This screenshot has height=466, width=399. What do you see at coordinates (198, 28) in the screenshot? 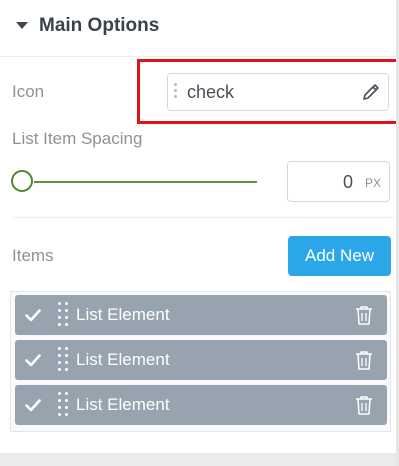
I see `section-header-main-options: Main Options` at bounding box center [198, 28].